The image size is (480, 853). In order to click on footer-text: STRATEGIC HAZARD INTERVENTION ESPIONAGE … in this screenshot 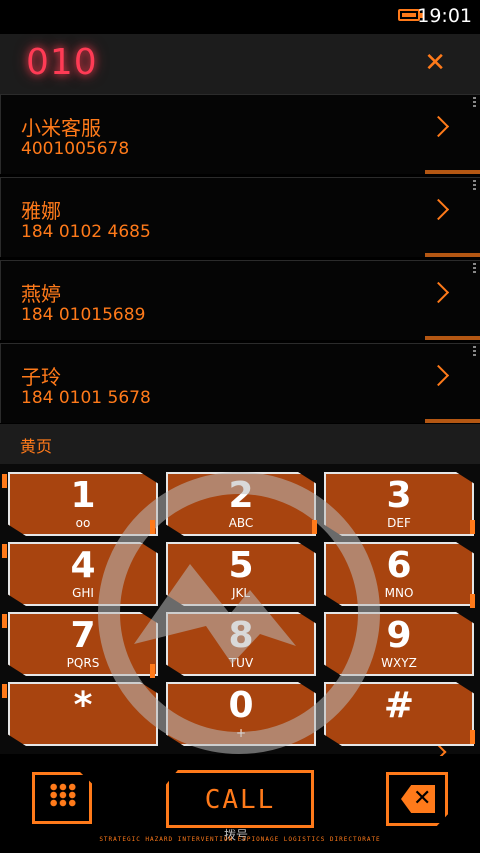, I will do `click(240, 839)`.